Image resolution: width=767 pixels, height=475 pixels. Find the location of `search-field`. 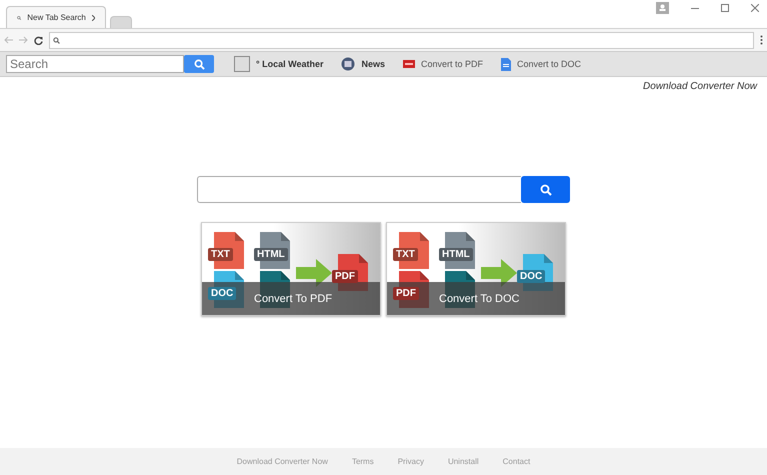

search-field is located at coordinates (359, 189).